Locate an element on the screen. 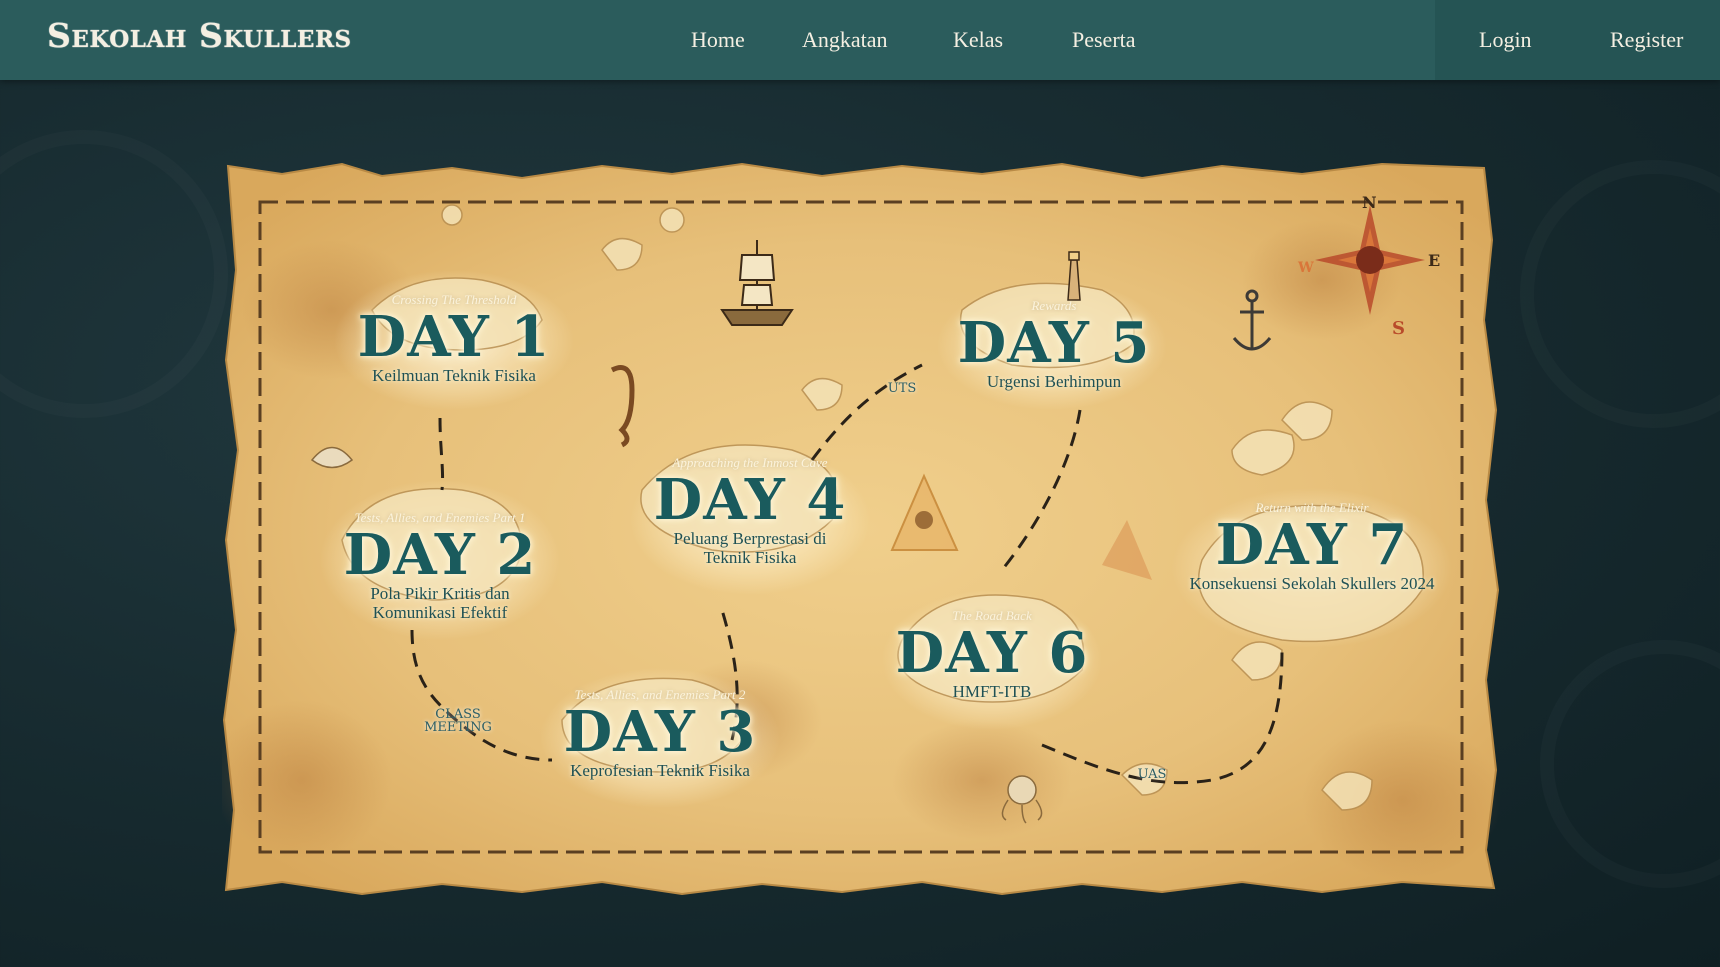 This screenshot has height=967, width=1720. day-5-title: DAY 5 is located at coordinates (1054, 343).